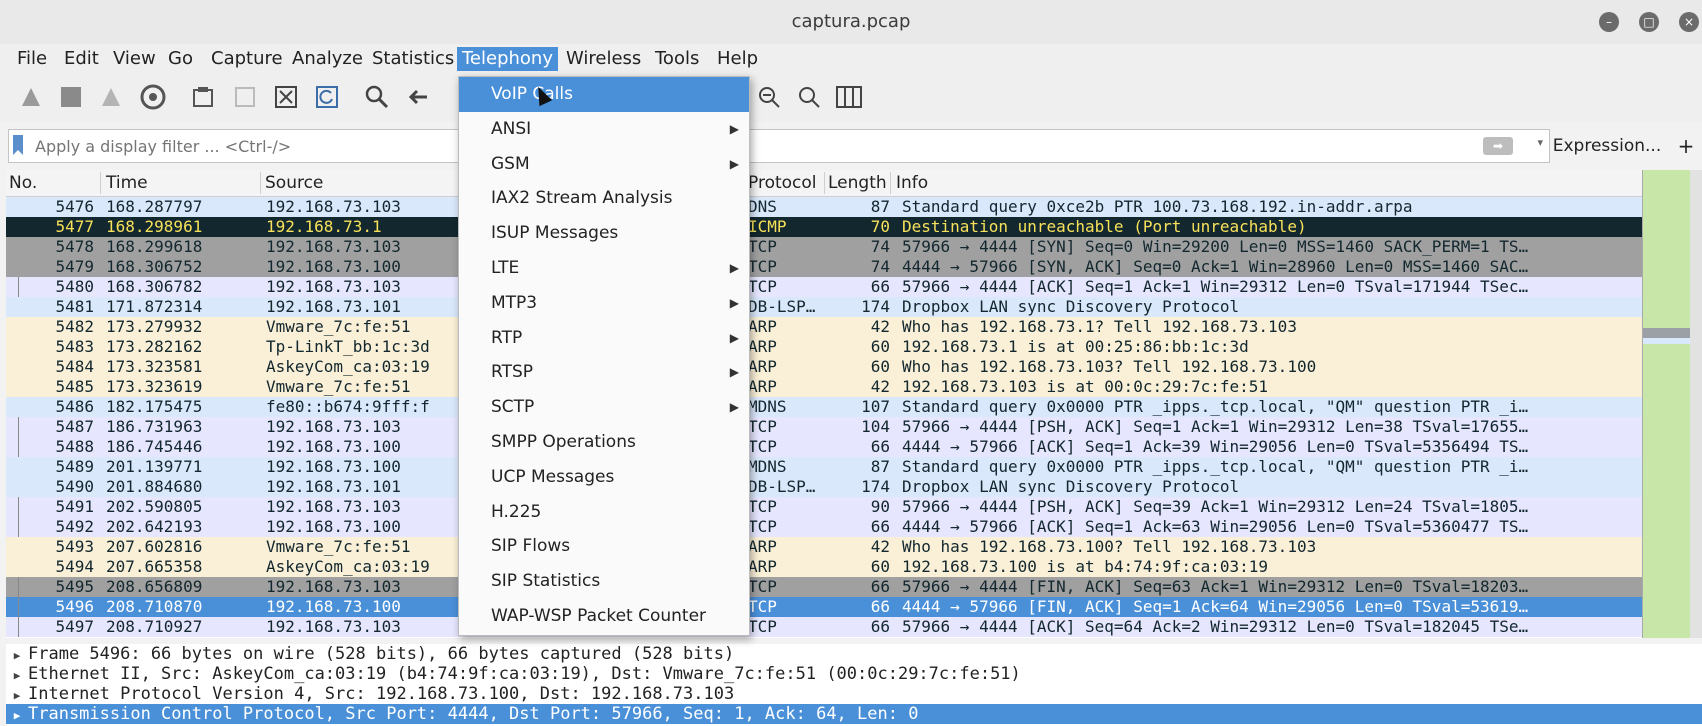 This screenshot has width=1702, height=726. Describe the element at coordinates (857, 183) in the screenshot. I see `column-length: Length` at that location.